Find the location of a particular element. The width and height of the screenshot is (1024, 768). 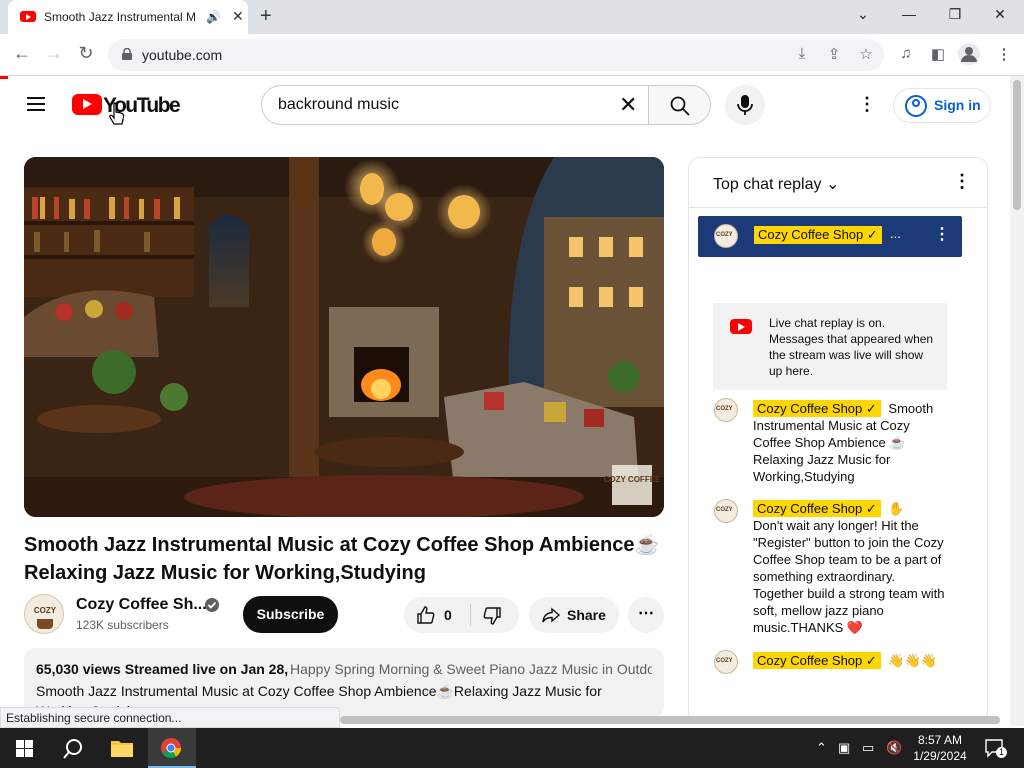

chat-mode-label: Top chat replay is located at coordinates (767, 184).